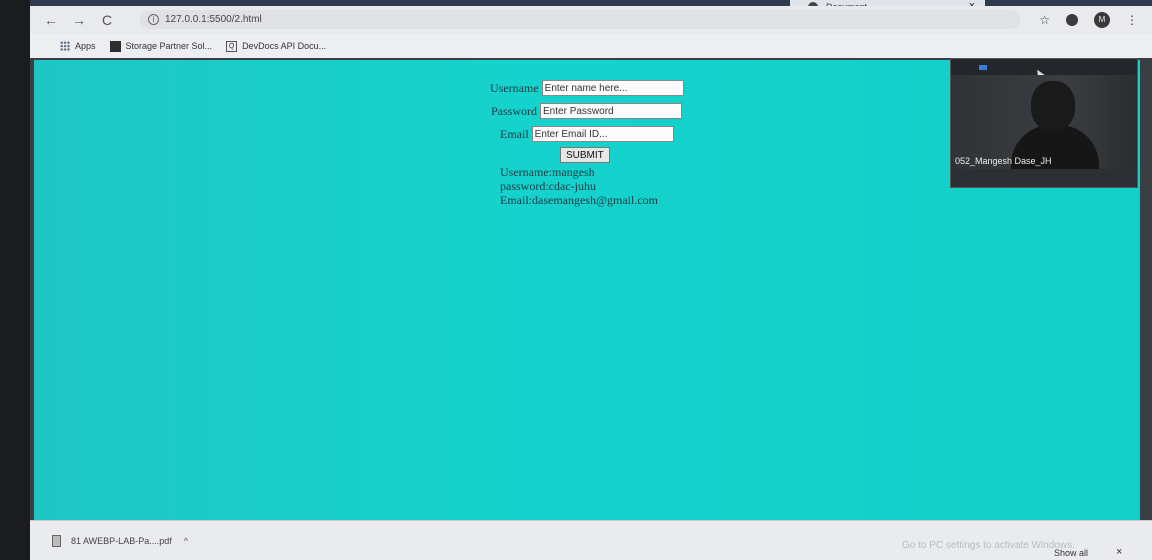 This screenshot has width=1152, height=560. I want to click on username-input, so click(612, 88).